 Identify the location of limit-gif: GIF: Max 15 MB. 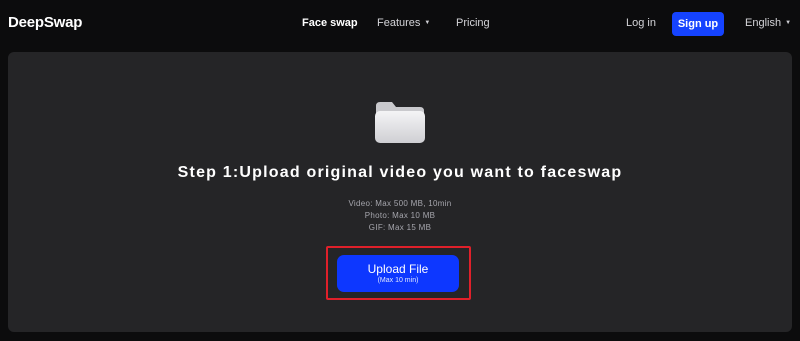
(400, 227).